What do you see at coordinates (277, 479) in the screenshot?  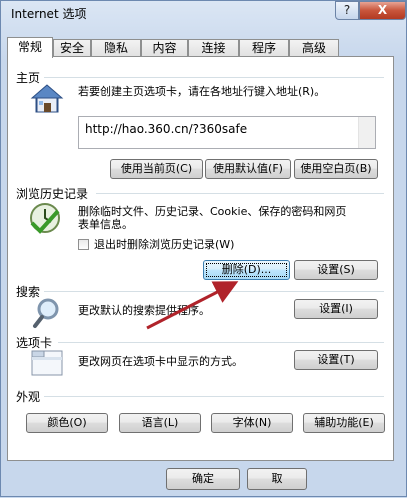 I see `cancel-button: 取` at bounding box center [277, 479].